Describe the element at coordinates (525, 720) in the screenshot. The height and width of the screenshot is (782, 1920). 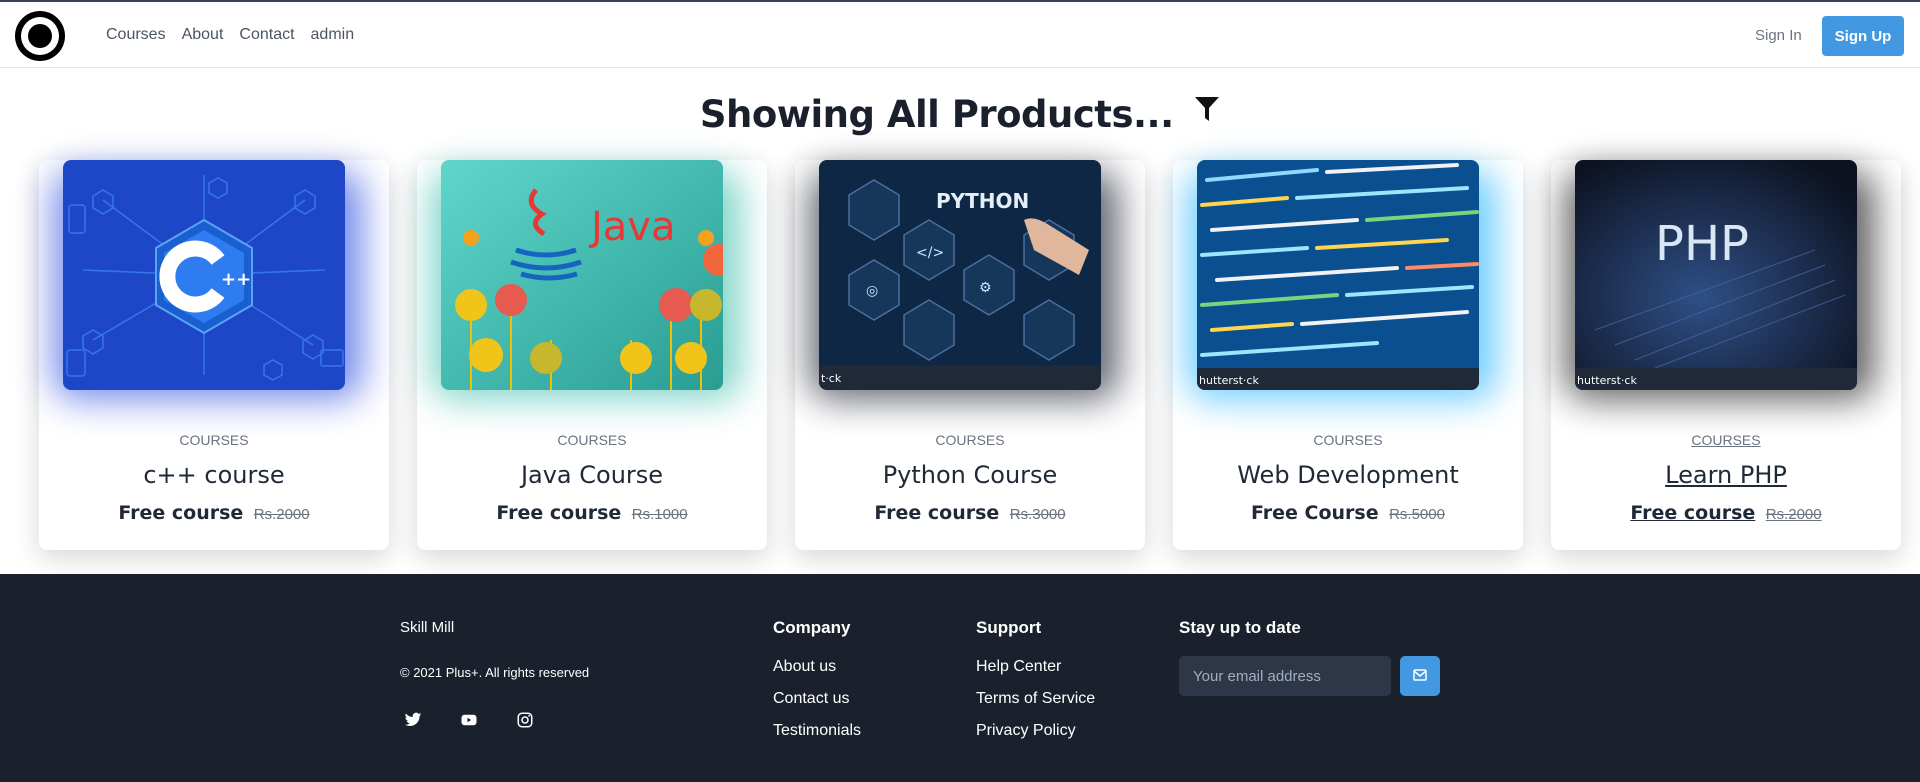
I see `instagram-icon` at that location.